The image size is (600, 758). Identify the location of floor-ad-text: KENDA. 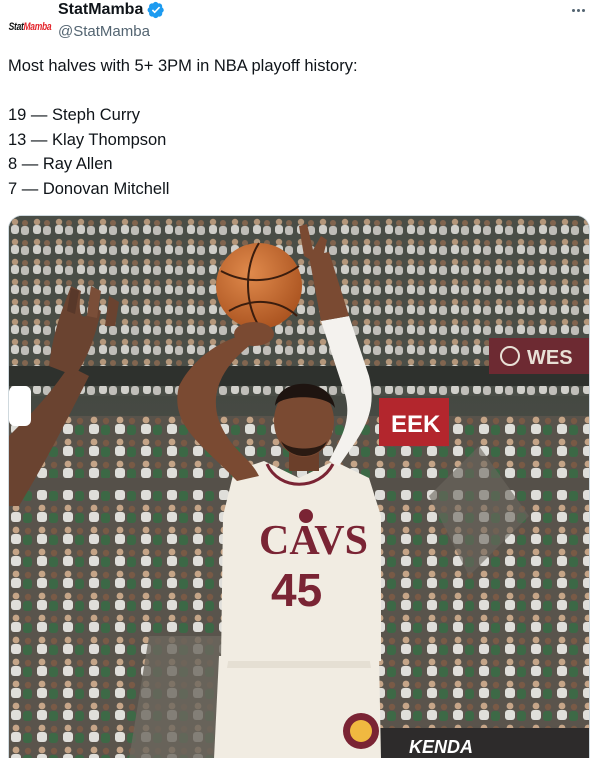
(441, 747).